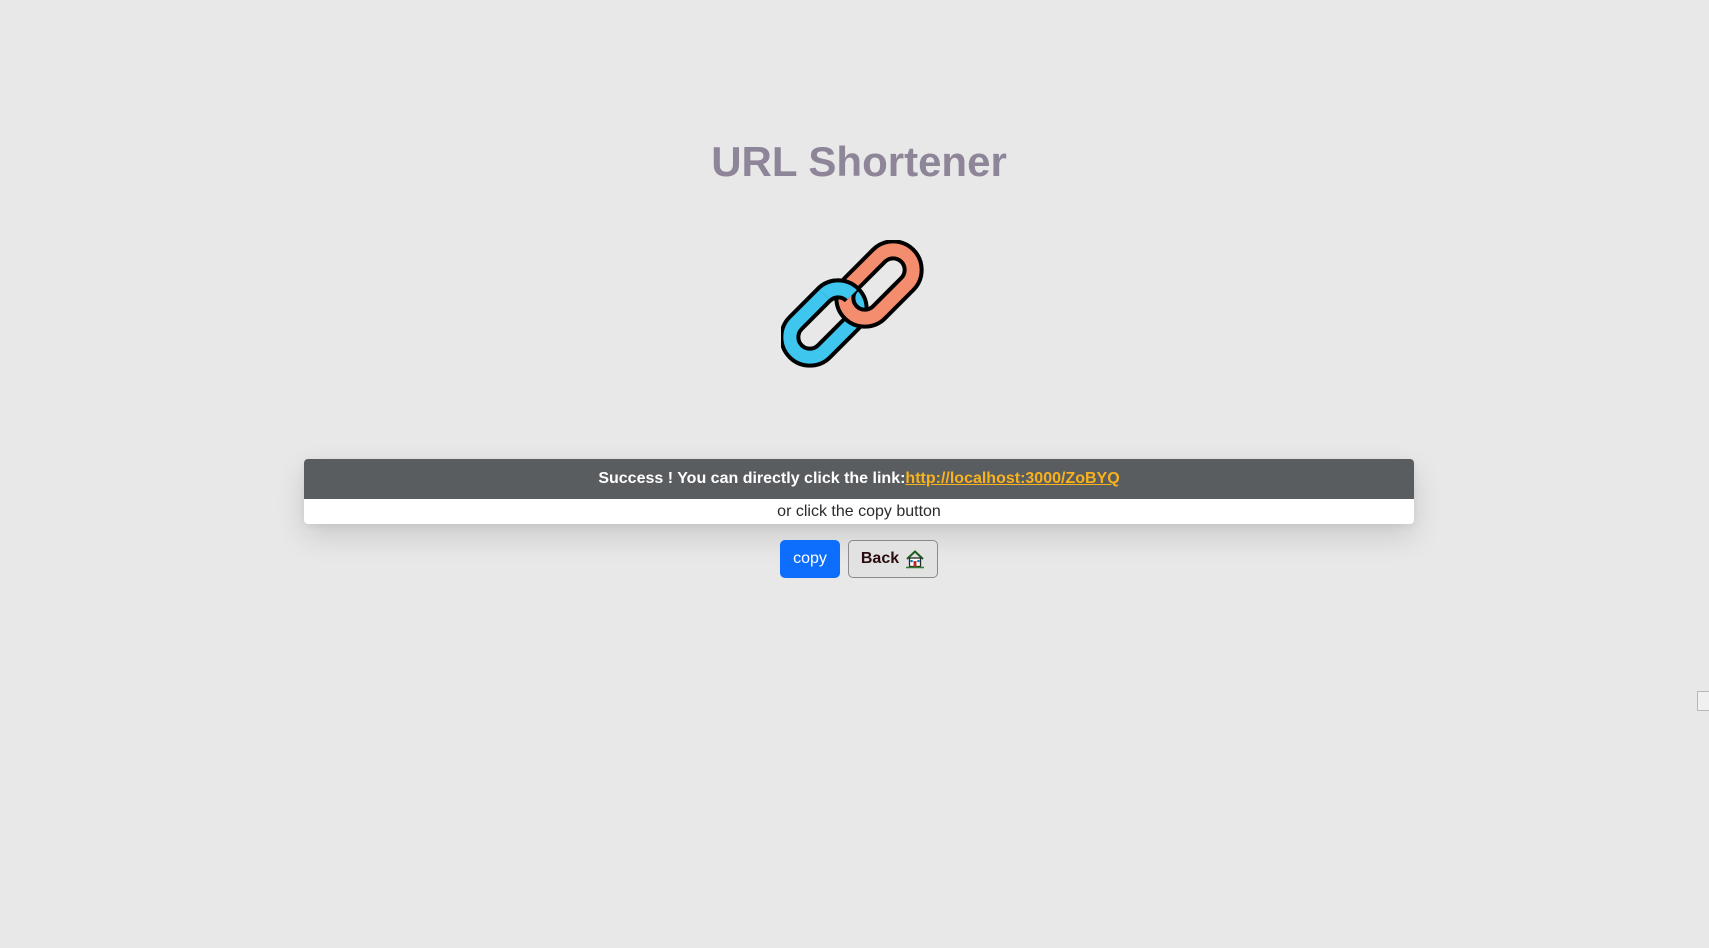 This screenshot has height=948, width=1709. I want to click on page-title: URL Shortener, so click(859, 161).